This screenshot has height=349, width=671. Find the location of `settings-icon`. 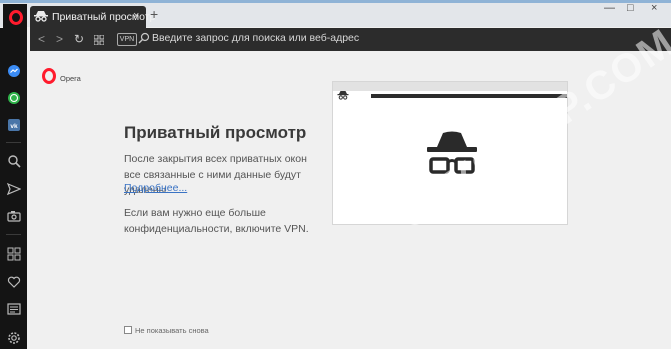

settings-icon is located at coordinates (14, 338).